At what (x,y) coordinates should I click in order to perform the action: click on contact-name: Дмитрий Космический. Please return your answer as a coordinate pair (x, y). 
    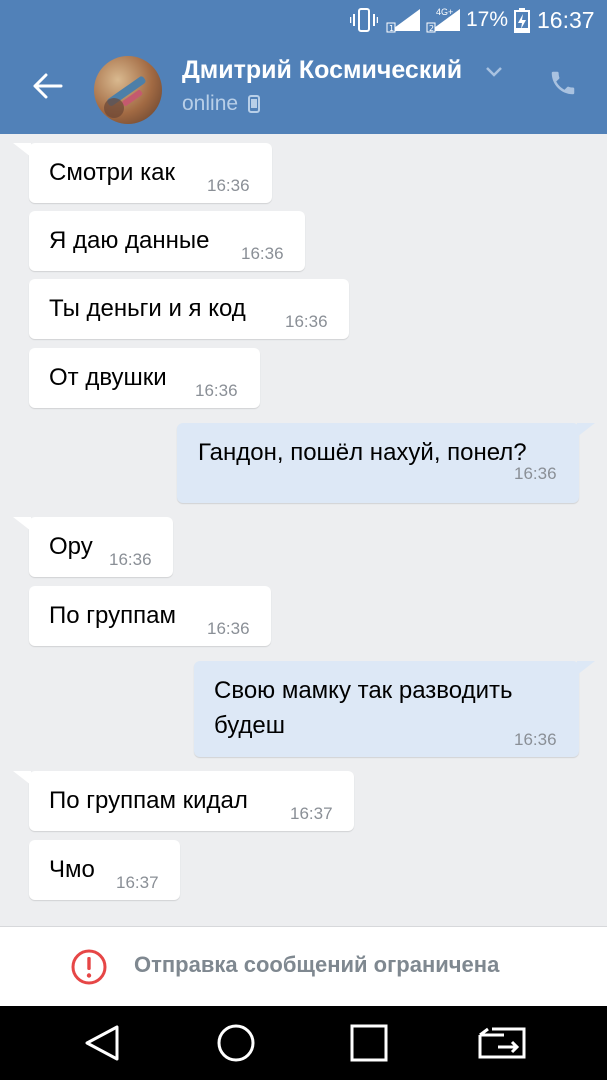
    Looking at the image, I should click on (322, 70).